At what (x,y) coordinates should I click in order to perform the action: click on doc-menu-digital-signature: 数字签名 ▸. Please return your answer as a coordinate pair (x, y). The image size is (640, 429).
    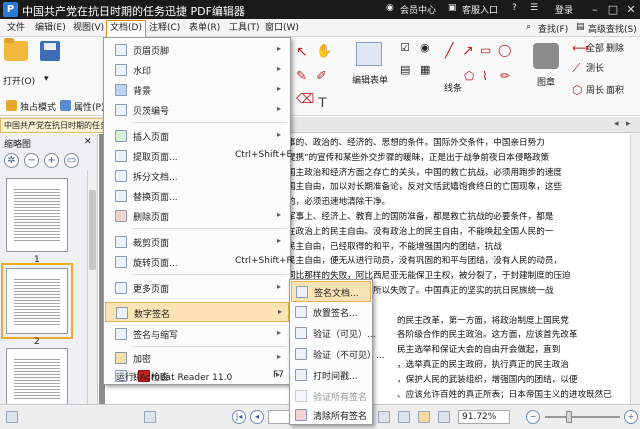
    Looking at the image, I should click on (197, 312).